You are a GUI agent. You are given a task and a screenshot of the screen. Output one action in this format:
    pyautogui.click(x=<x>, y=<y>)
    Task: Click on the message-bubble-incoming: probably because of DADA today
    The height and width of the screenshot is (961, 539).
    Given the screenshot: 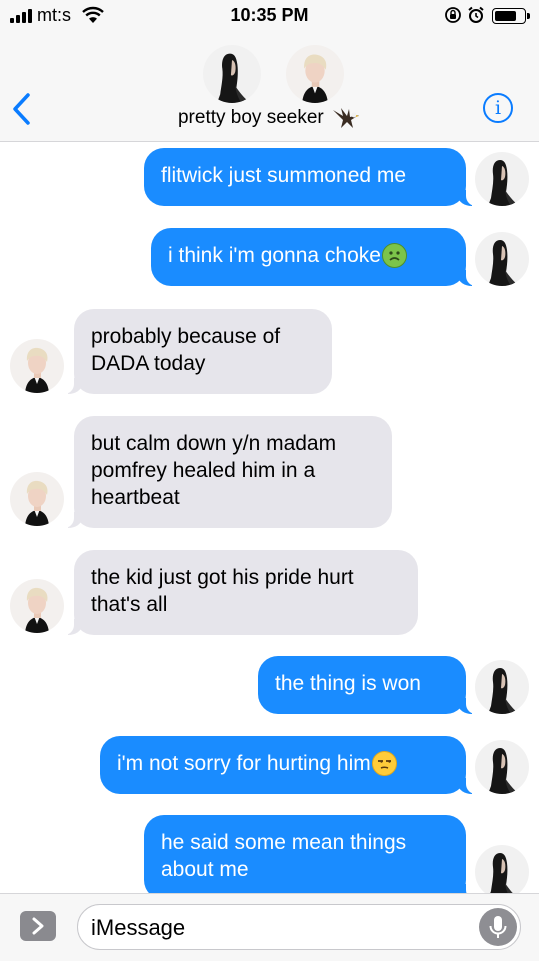 What is the action you would take?
    pyautogui.click(x=196, y=351)
    